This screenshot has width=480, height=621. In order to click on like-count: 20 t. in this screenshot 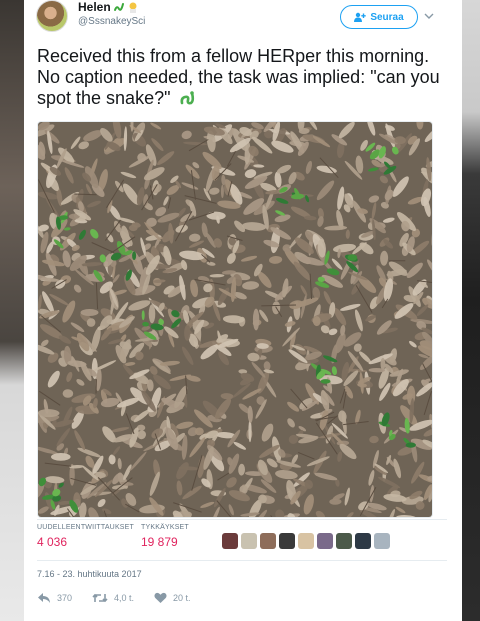, I will do `click(182, 598)`.